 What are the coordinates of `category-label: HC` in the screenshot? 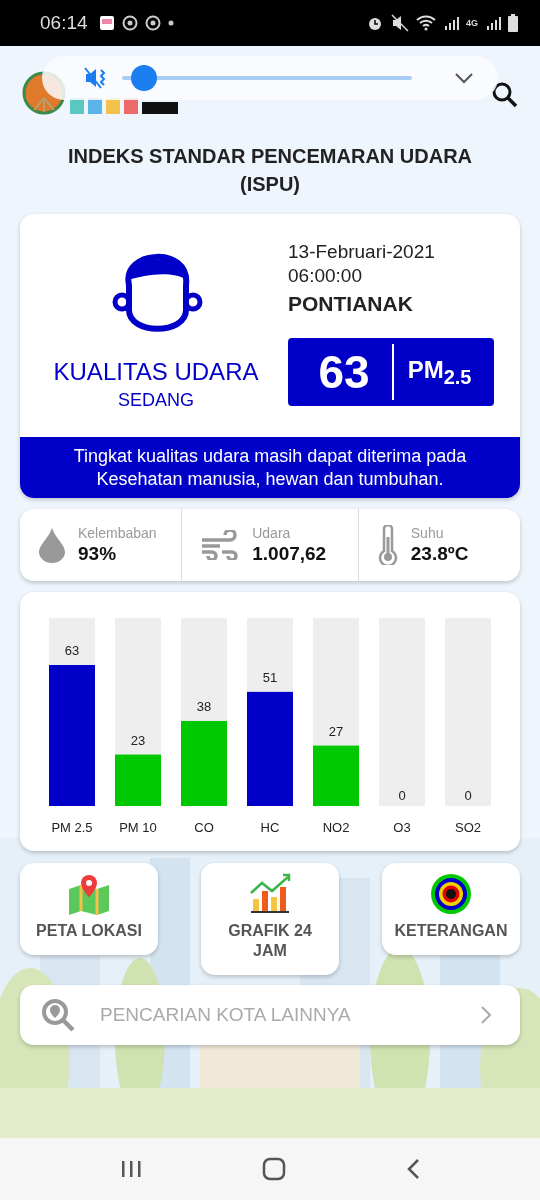 It's located at (270, 827).